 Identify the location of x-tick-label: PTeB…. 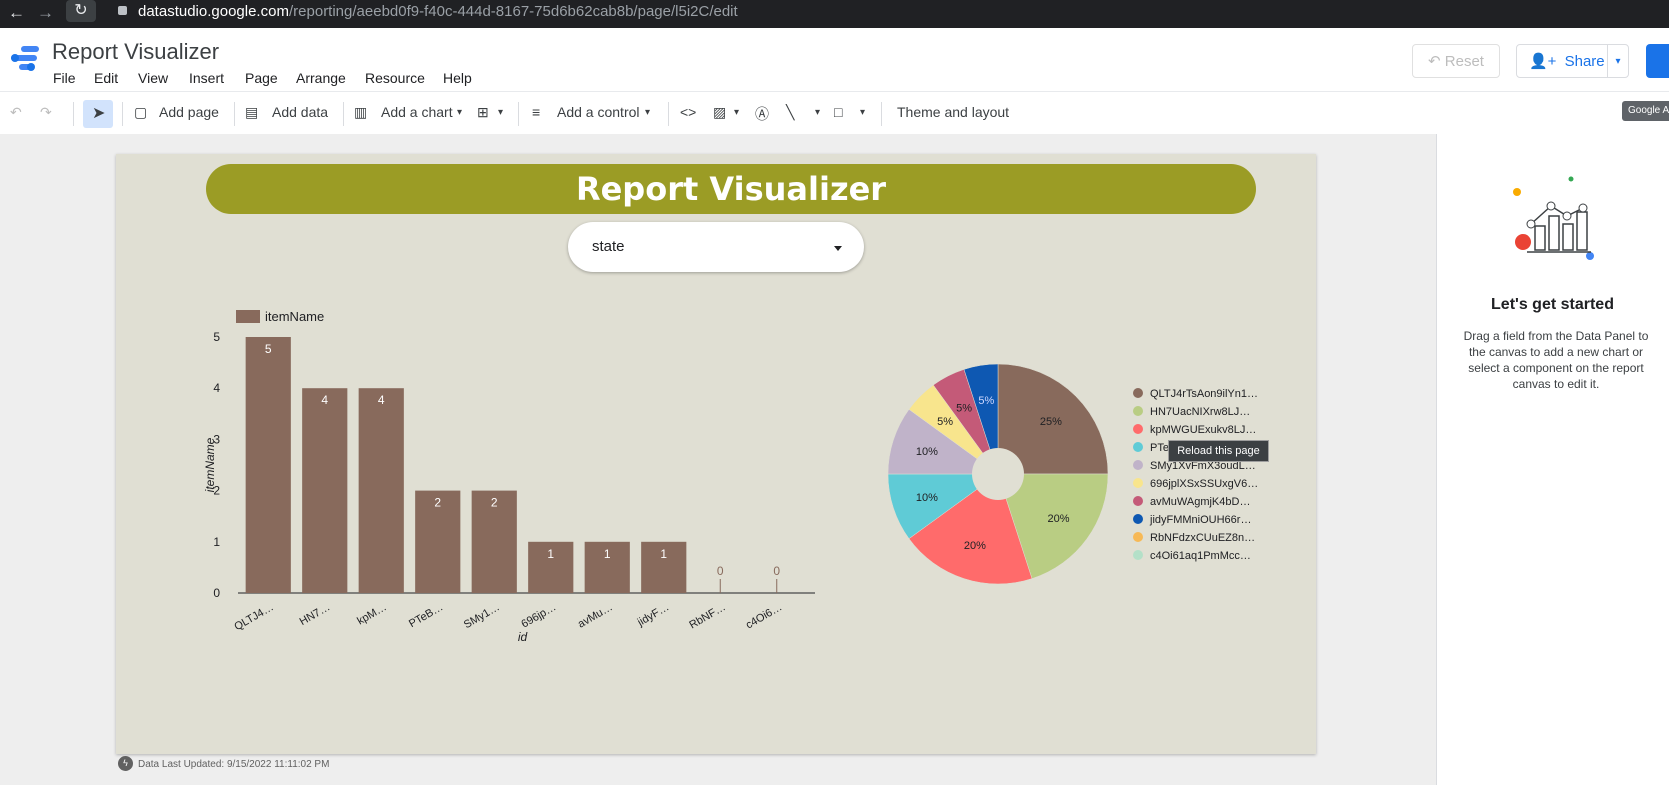
(426, 615).